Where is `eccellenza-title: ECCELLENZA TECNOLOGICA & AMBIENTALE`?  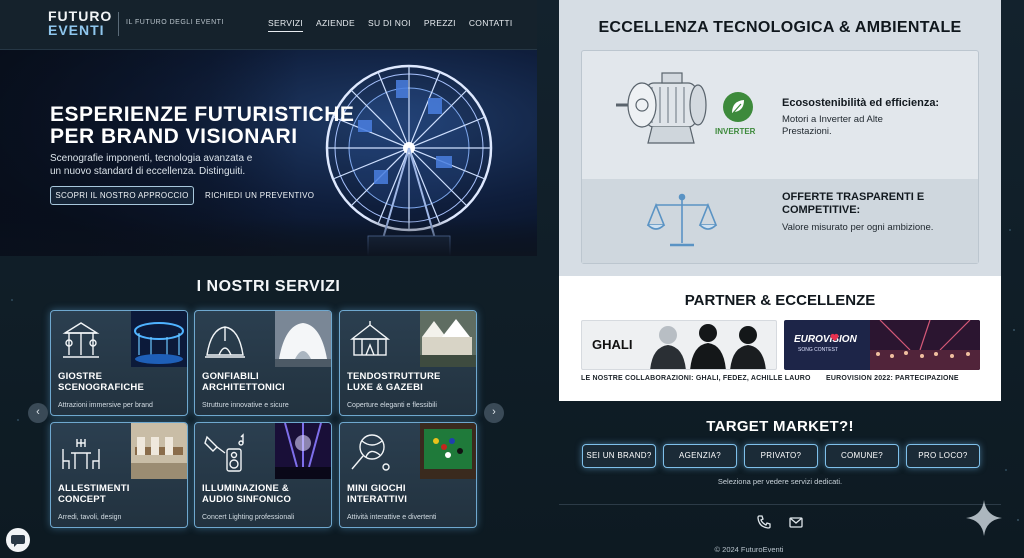 eccellenza-title: ECCELLENZA TECNOLOGICA & AMBIENTALE is located at coordinates (780, 27).